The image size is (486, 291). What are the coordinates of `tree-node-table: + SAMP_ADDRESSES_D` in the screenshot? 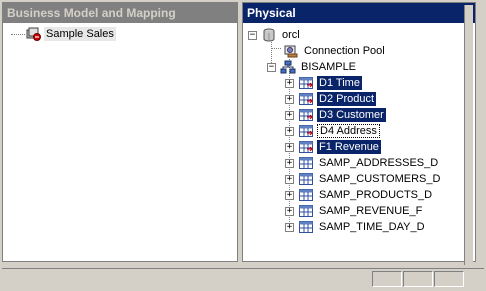 It's located at (362, 163).